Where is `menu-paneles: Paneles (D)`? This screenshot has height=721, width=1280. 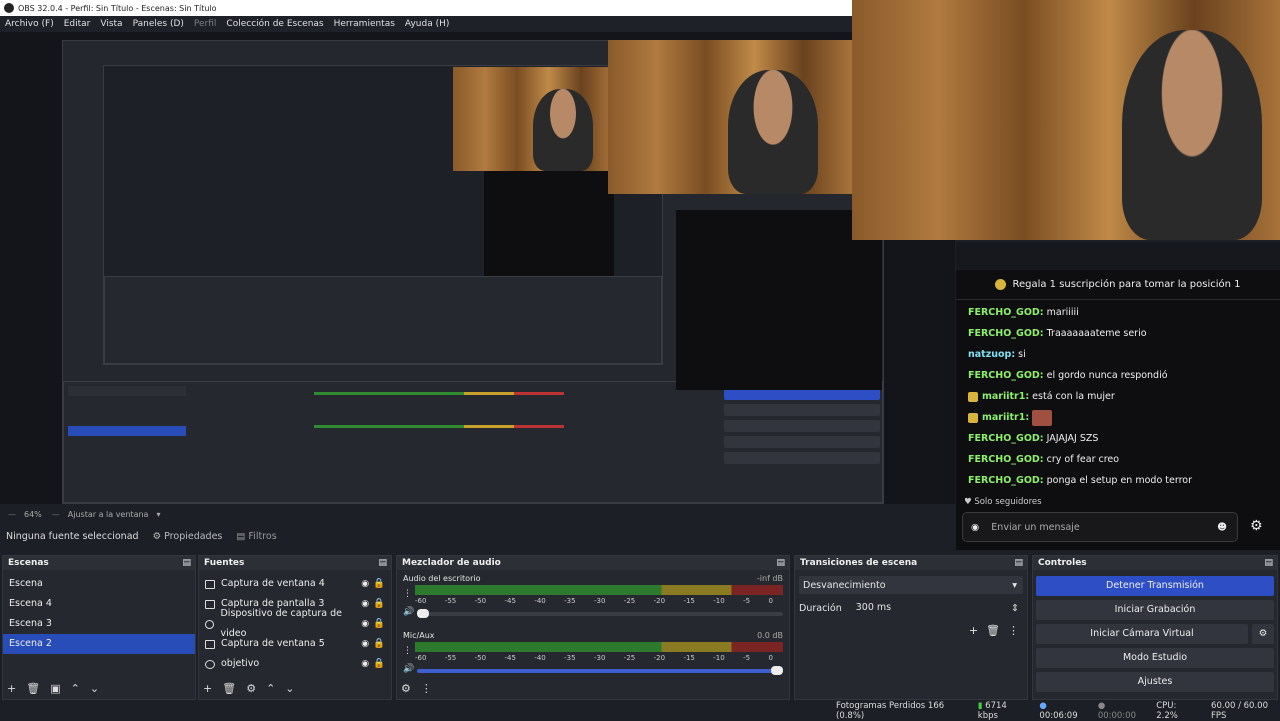
menu-paneles: Paneles (D) is located at coordinates (158, 24).